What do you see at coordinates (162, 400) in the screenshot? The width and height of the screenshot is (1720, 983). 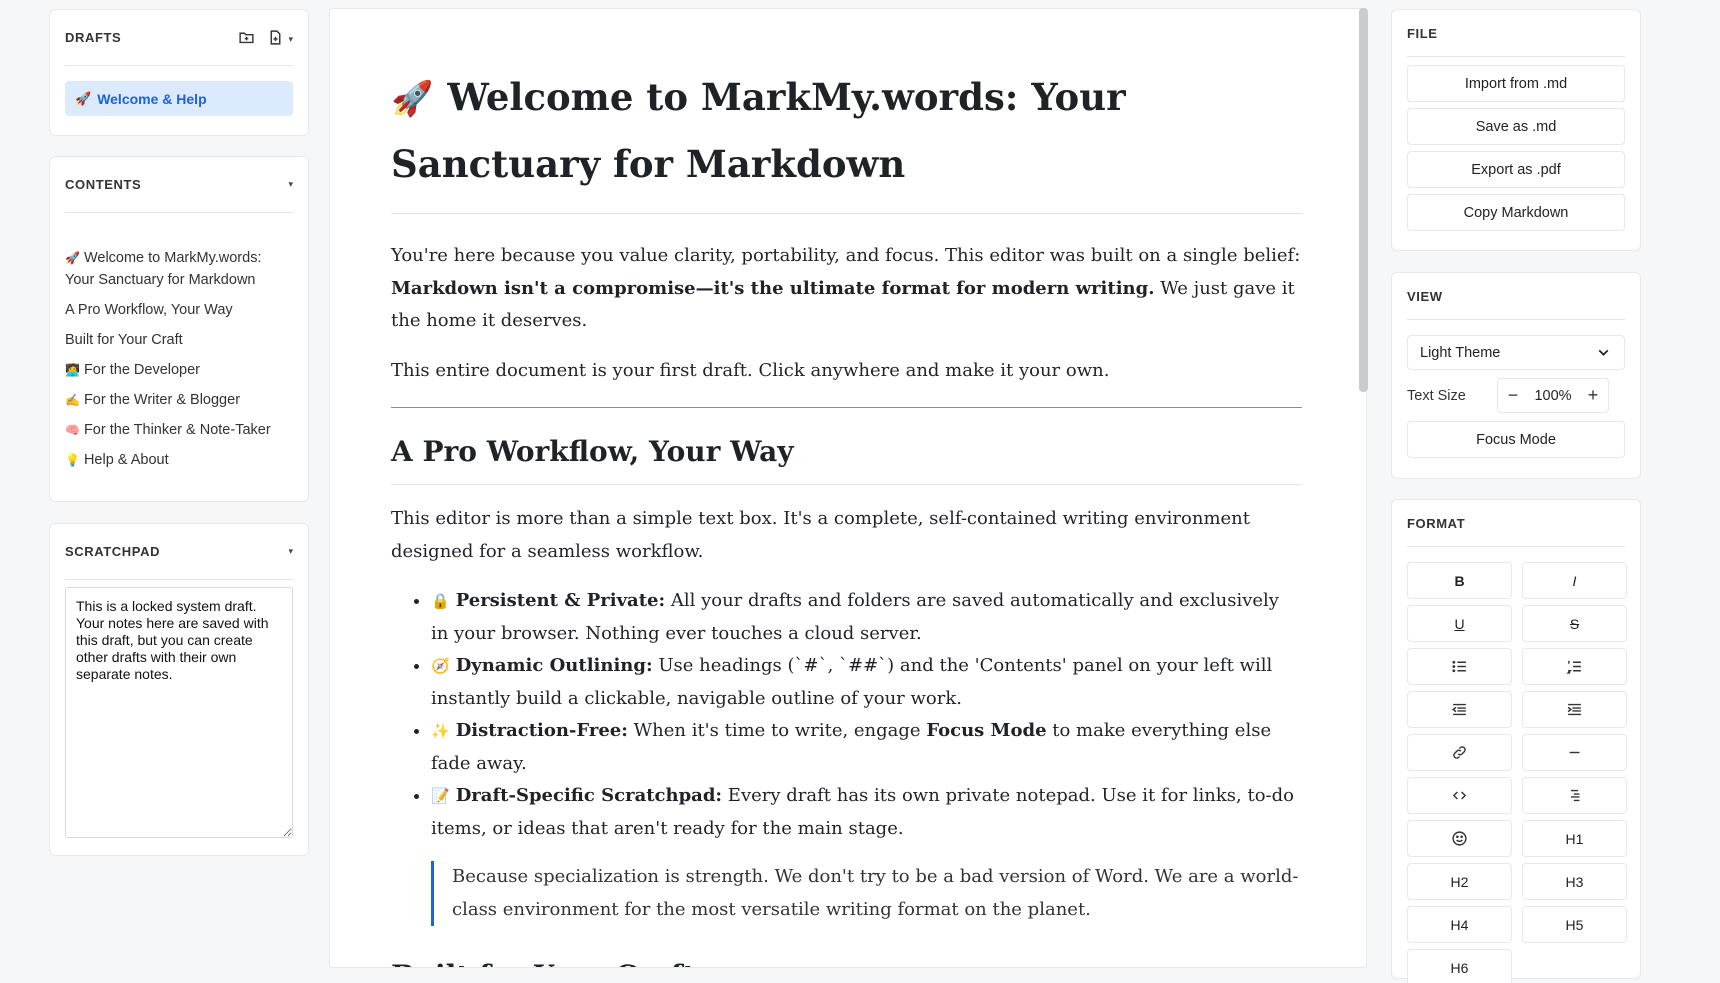 I see `toc-item-label: For the Writer & Blogger` at bounding box center [162, 400].